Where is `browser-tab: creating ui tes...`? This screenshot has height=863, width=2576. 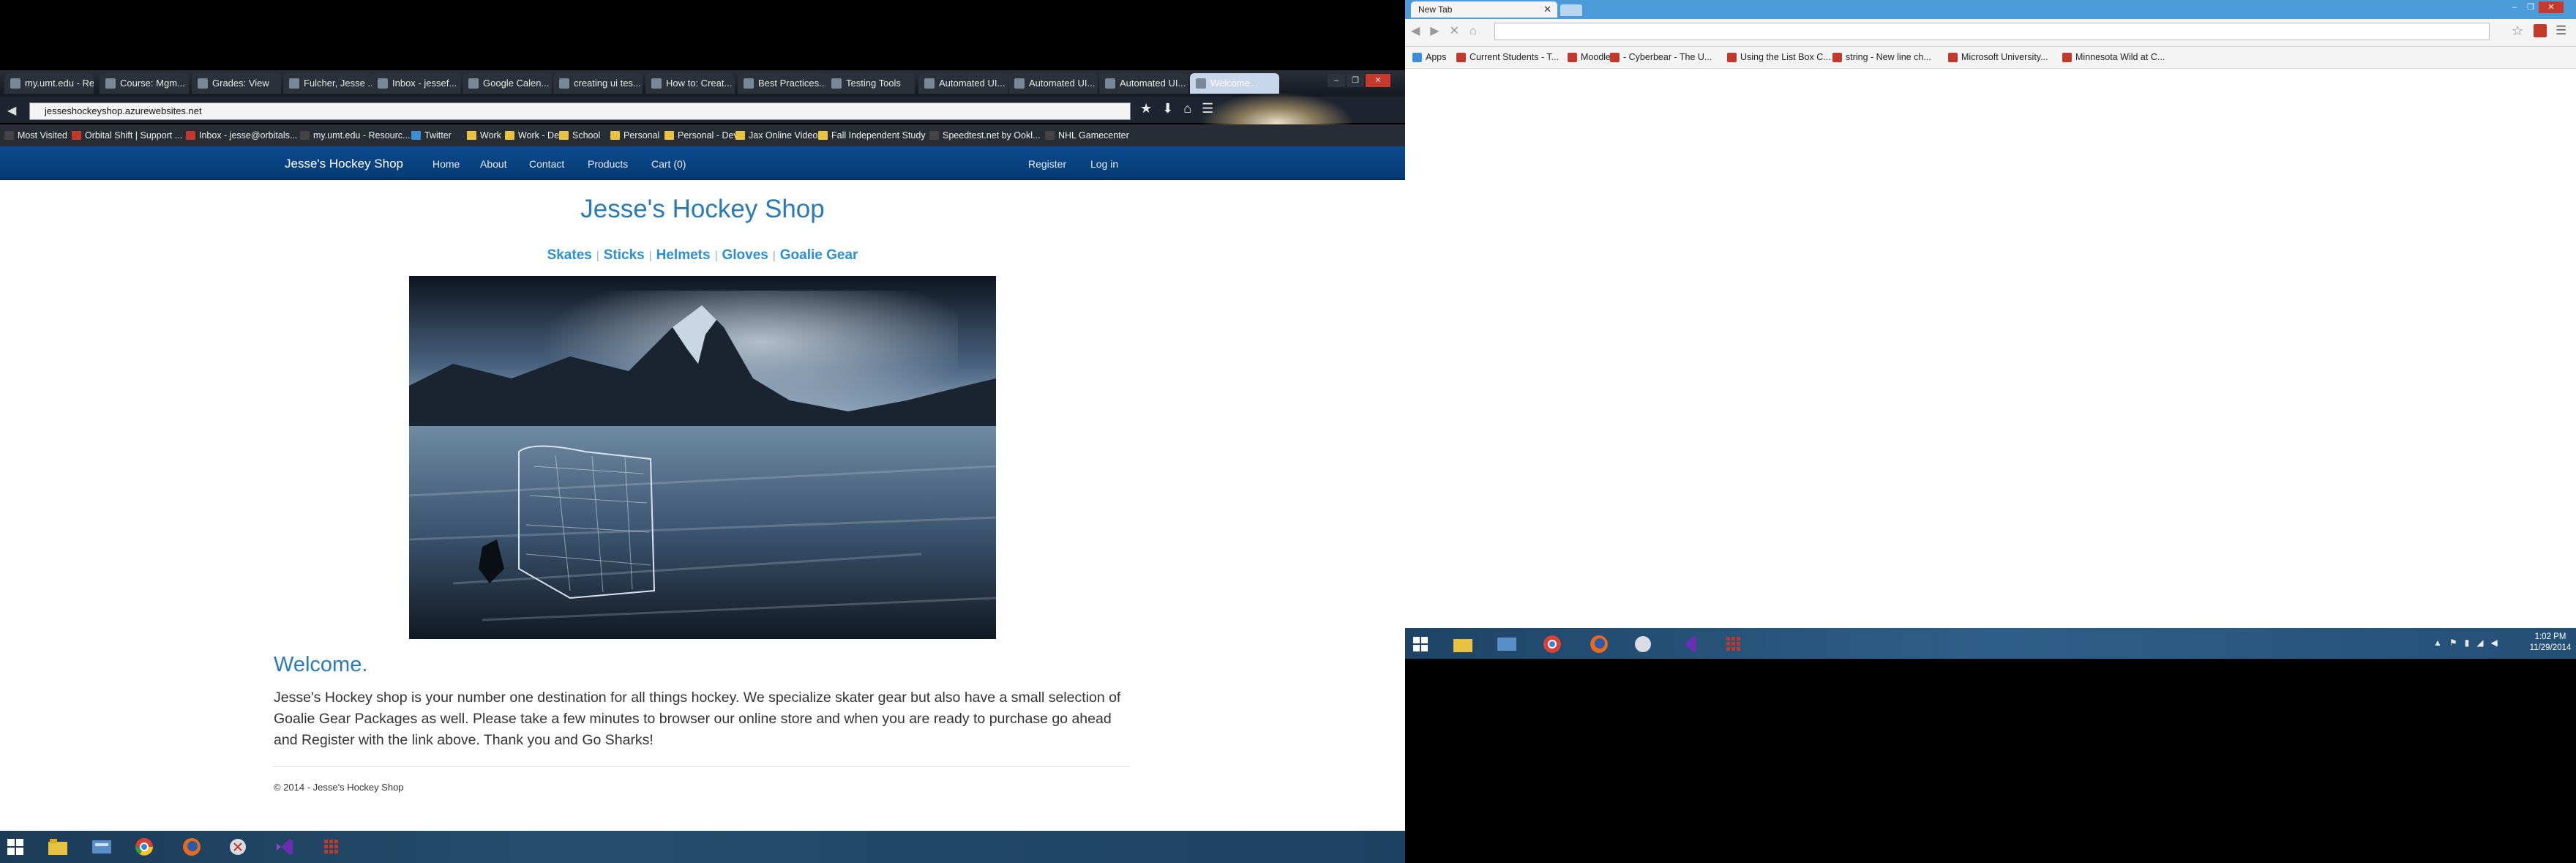 browser-tab: creating ui tes... is located at coordinates (598, 83).